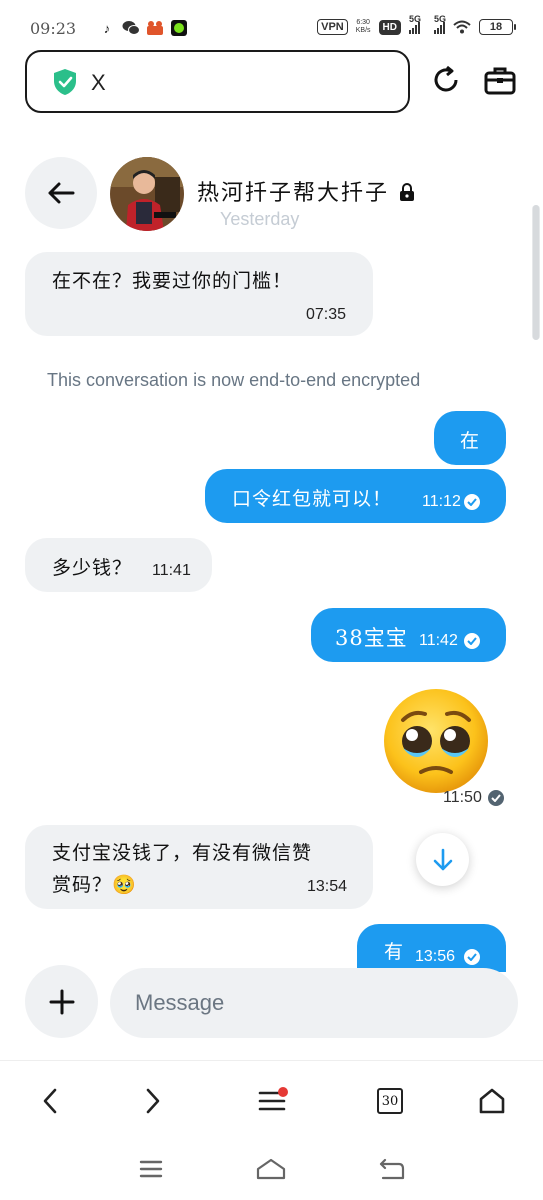  I want to click on browser-back-button, so click(50, 1101).